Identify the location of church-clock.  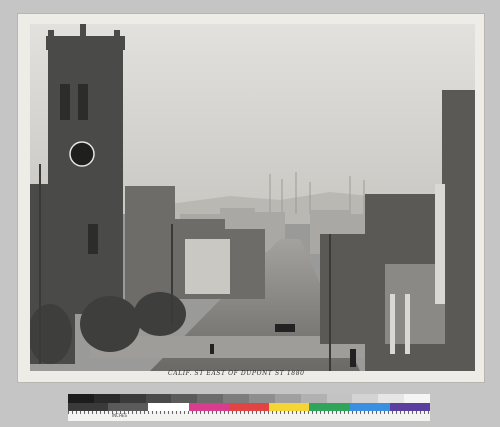
(82, 154).